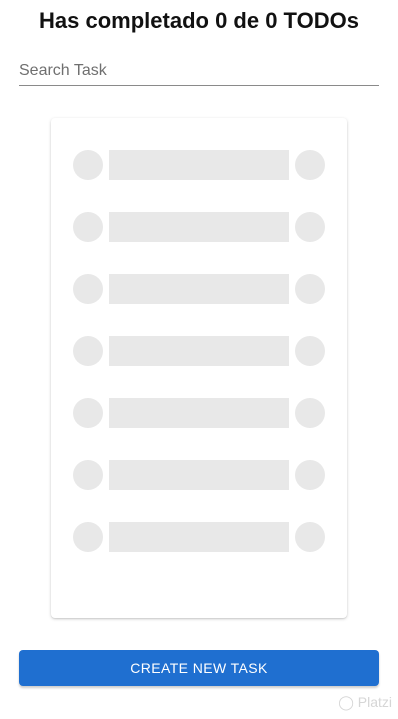  Describe the element at coordinates (199, 668) in the screenshot. I see `create-new-task-button: CREATE NEW TASK` at that location.